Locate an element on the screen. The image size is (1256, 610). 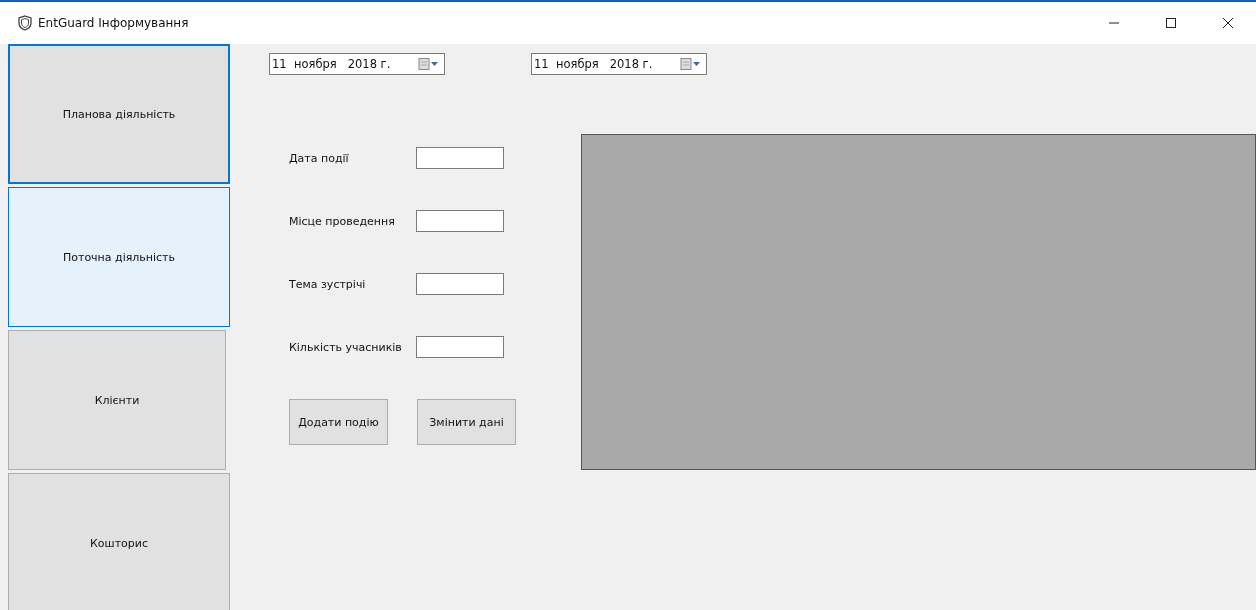
field-label: Кількість учасників is located at coordinates (346, 347).